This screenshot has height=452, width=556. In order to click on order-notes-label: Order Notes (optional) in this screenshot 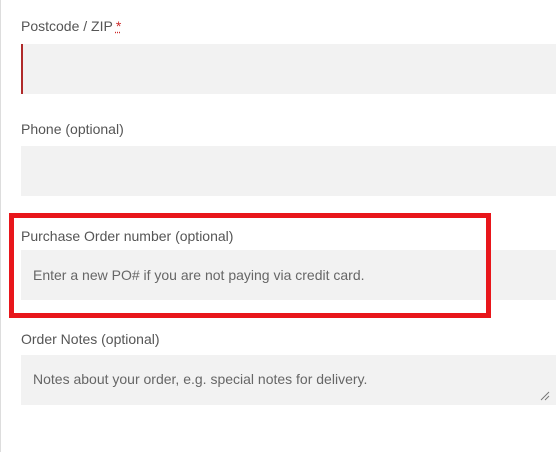, I will do `click(90, 339)`.